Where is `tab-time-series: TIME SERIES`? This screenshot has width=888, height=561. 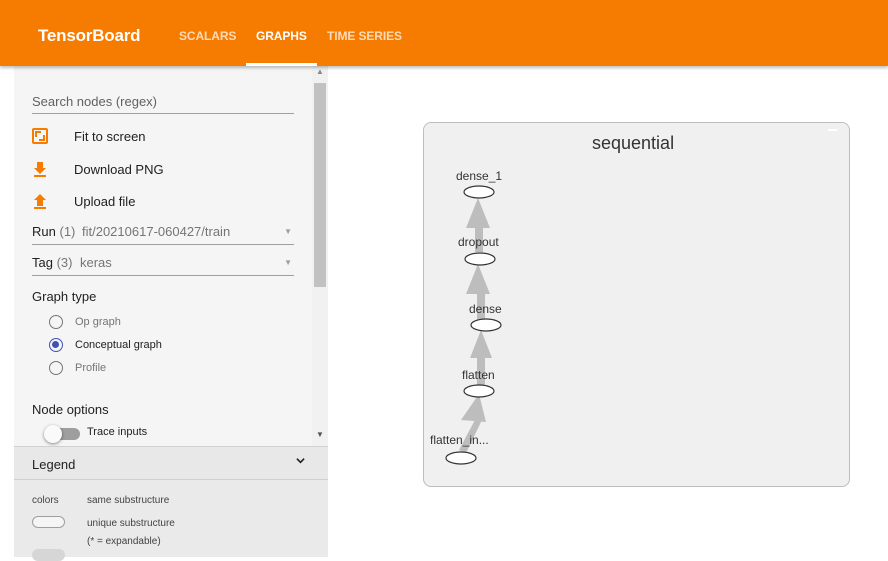
tab-time-series: TIME SERIES is located at coordinates (364, 36).